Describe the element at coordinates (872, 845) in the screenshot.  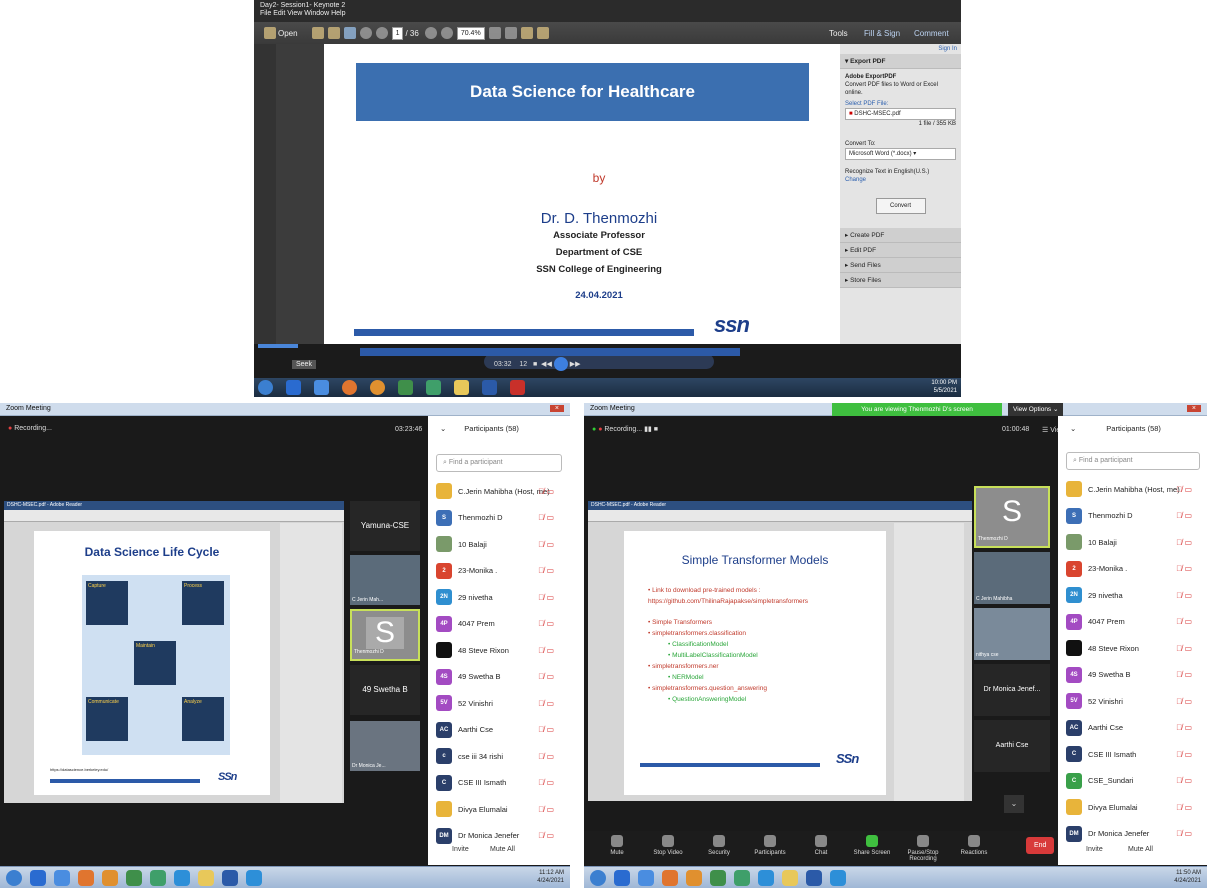
I see `toolbar-share-screen: Share Screen` at that location.